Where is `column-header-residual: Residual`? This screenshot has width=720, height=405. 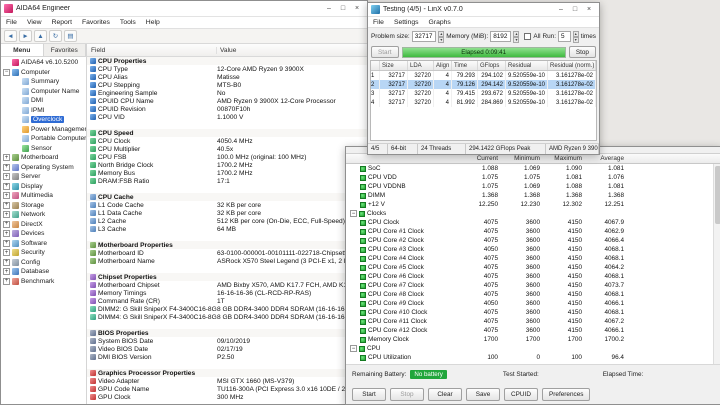 column-header-residual: Residual is located at coordinates (527, 65).